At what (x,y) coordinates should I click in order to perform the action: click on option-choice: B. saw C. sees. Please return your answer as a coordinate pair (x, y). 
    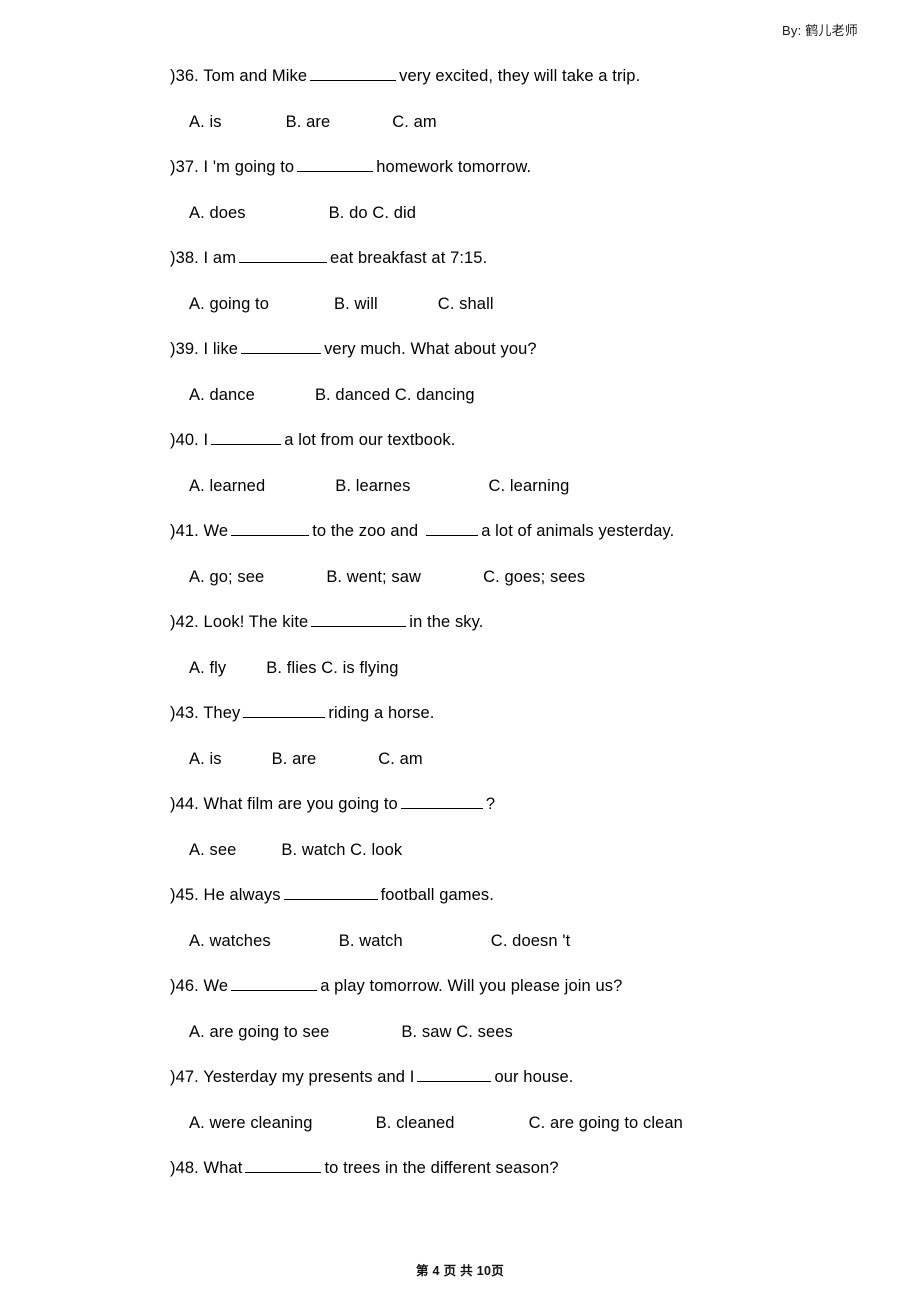
    Looking at the image, I should click on (456, 1032).